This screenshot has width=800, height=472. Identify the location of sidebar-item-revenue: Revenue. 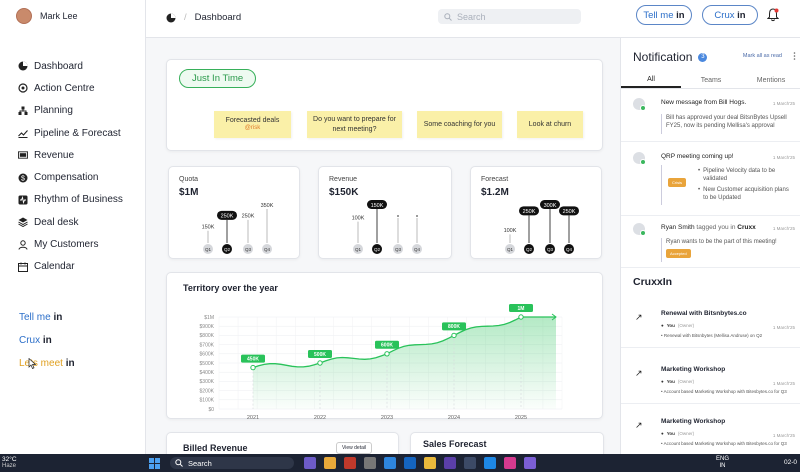
(70, 155).